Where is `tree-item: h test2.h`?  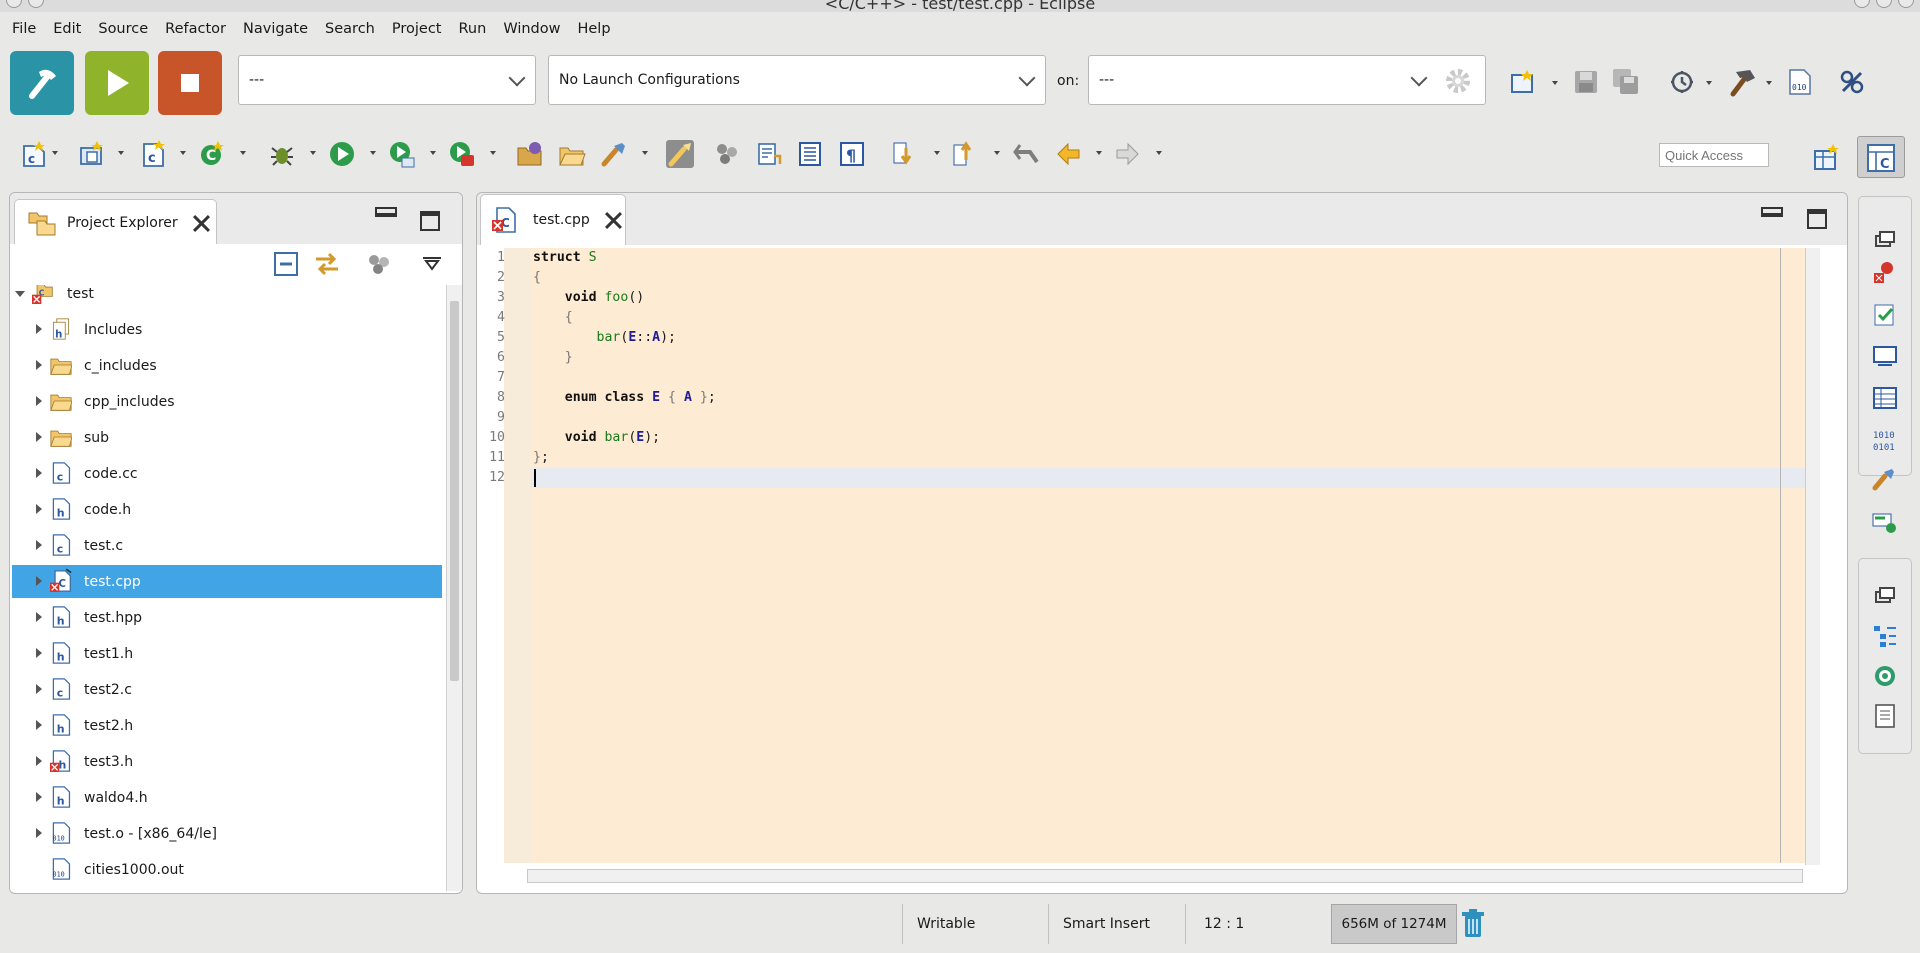
tree-item: h test2.h is located at coordinates (227, 725).